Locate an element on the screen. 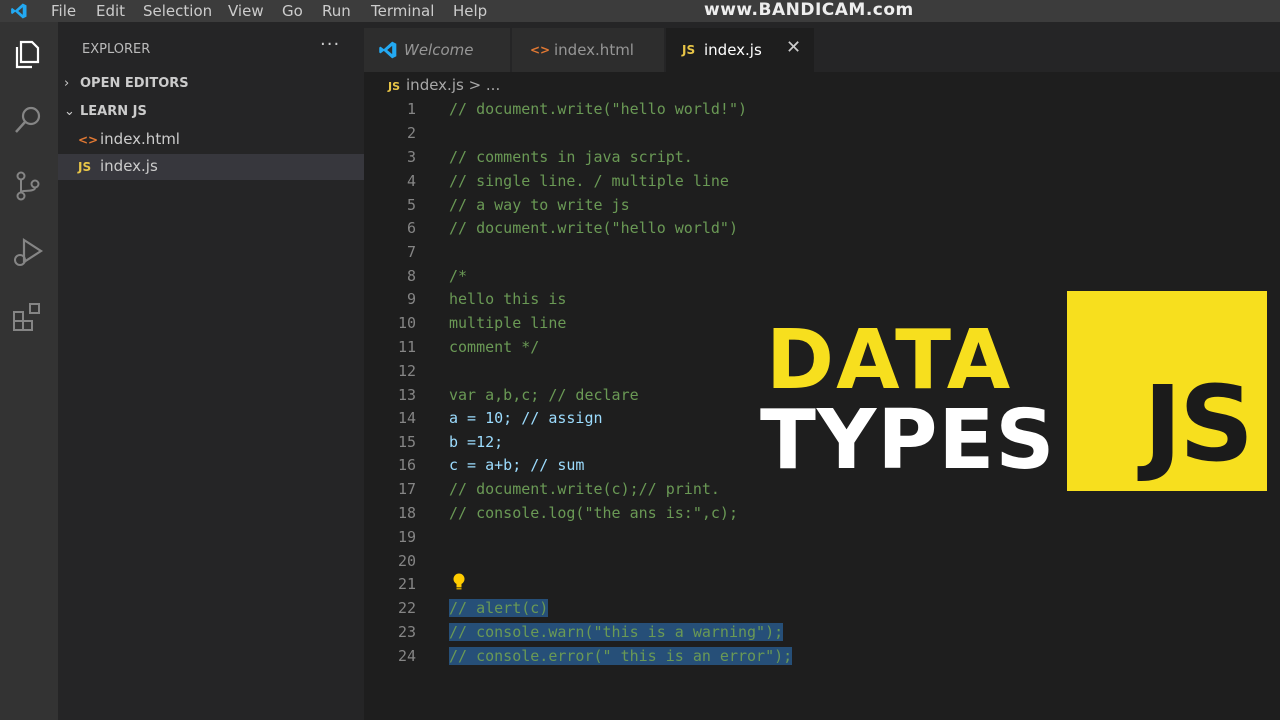 The width and height of the screenshot is (1280, 720). line-number: 7 is located at coordinates (411, 252).